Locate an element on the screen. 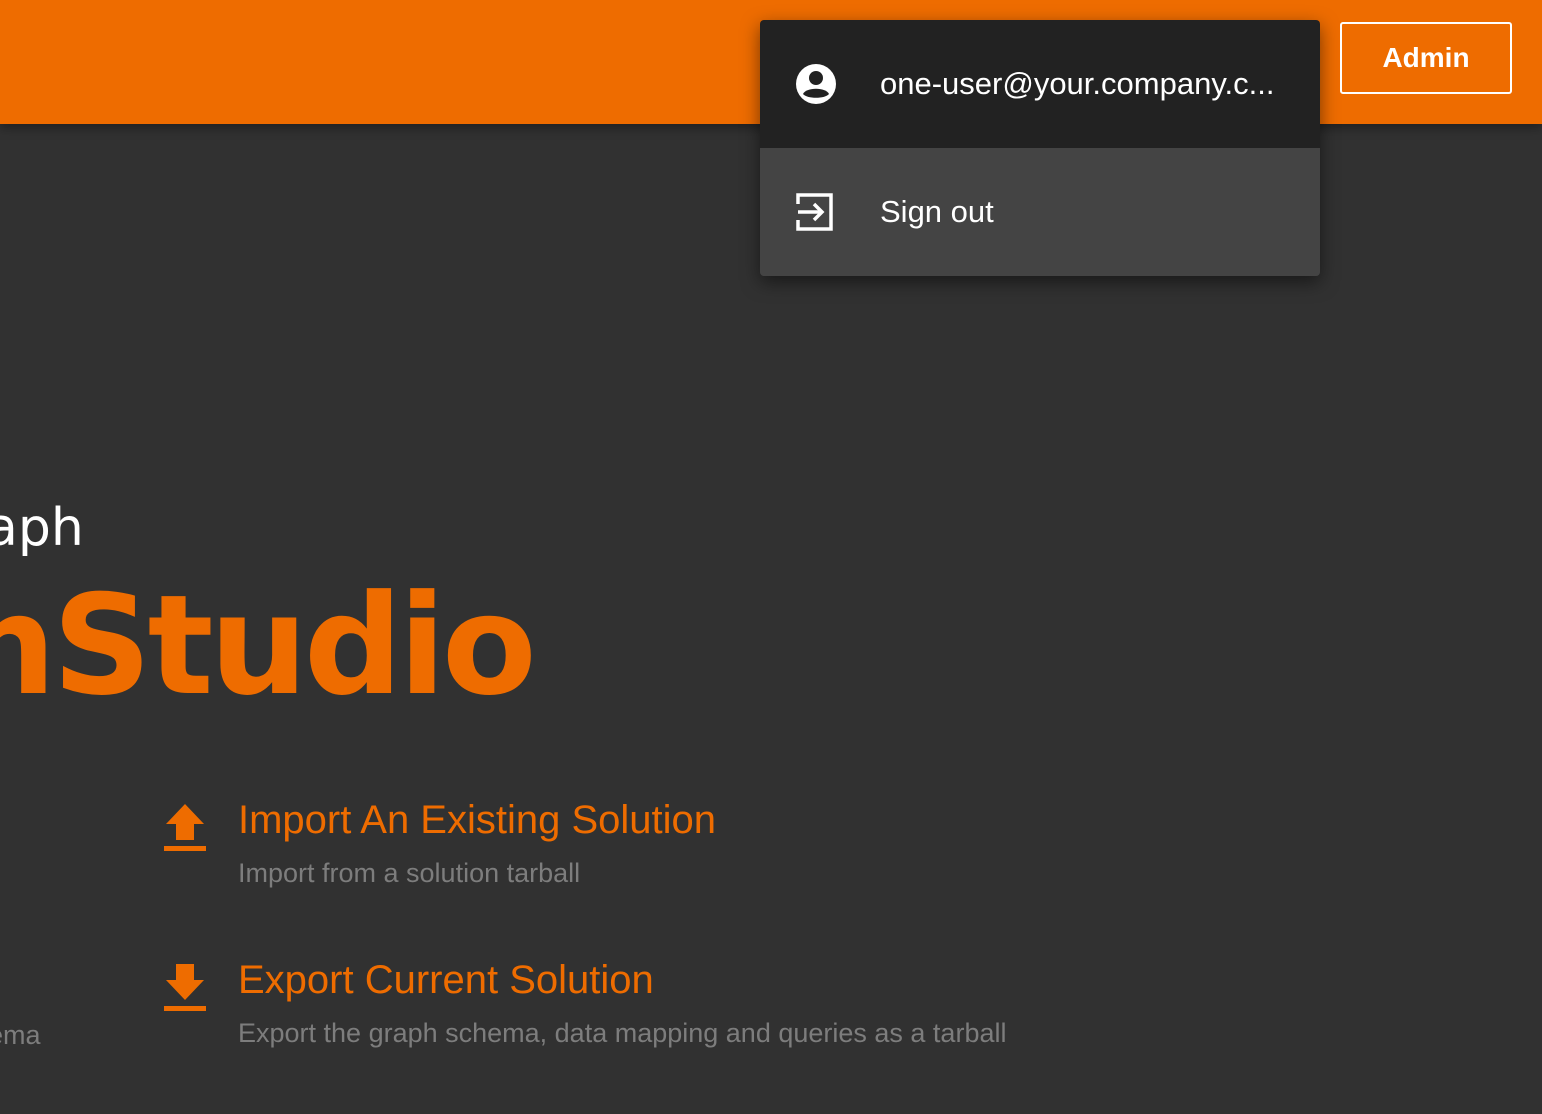  sign-out-icon is located at coordinates (816, 212).